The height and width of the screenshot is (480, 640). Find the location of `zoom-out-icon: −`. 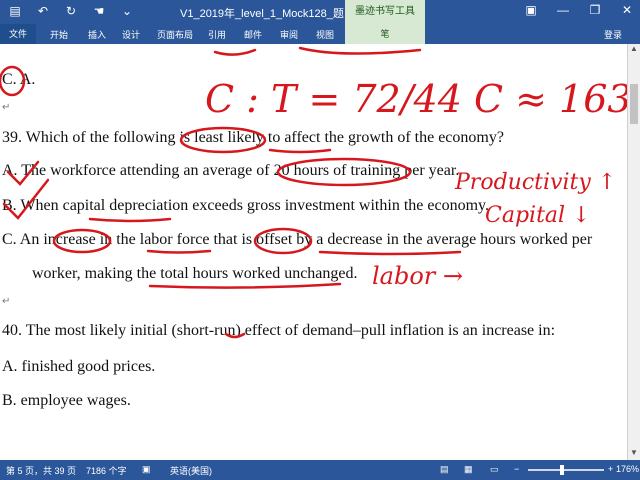

zoom-out-icon: − is located at coordinates (516, 469).